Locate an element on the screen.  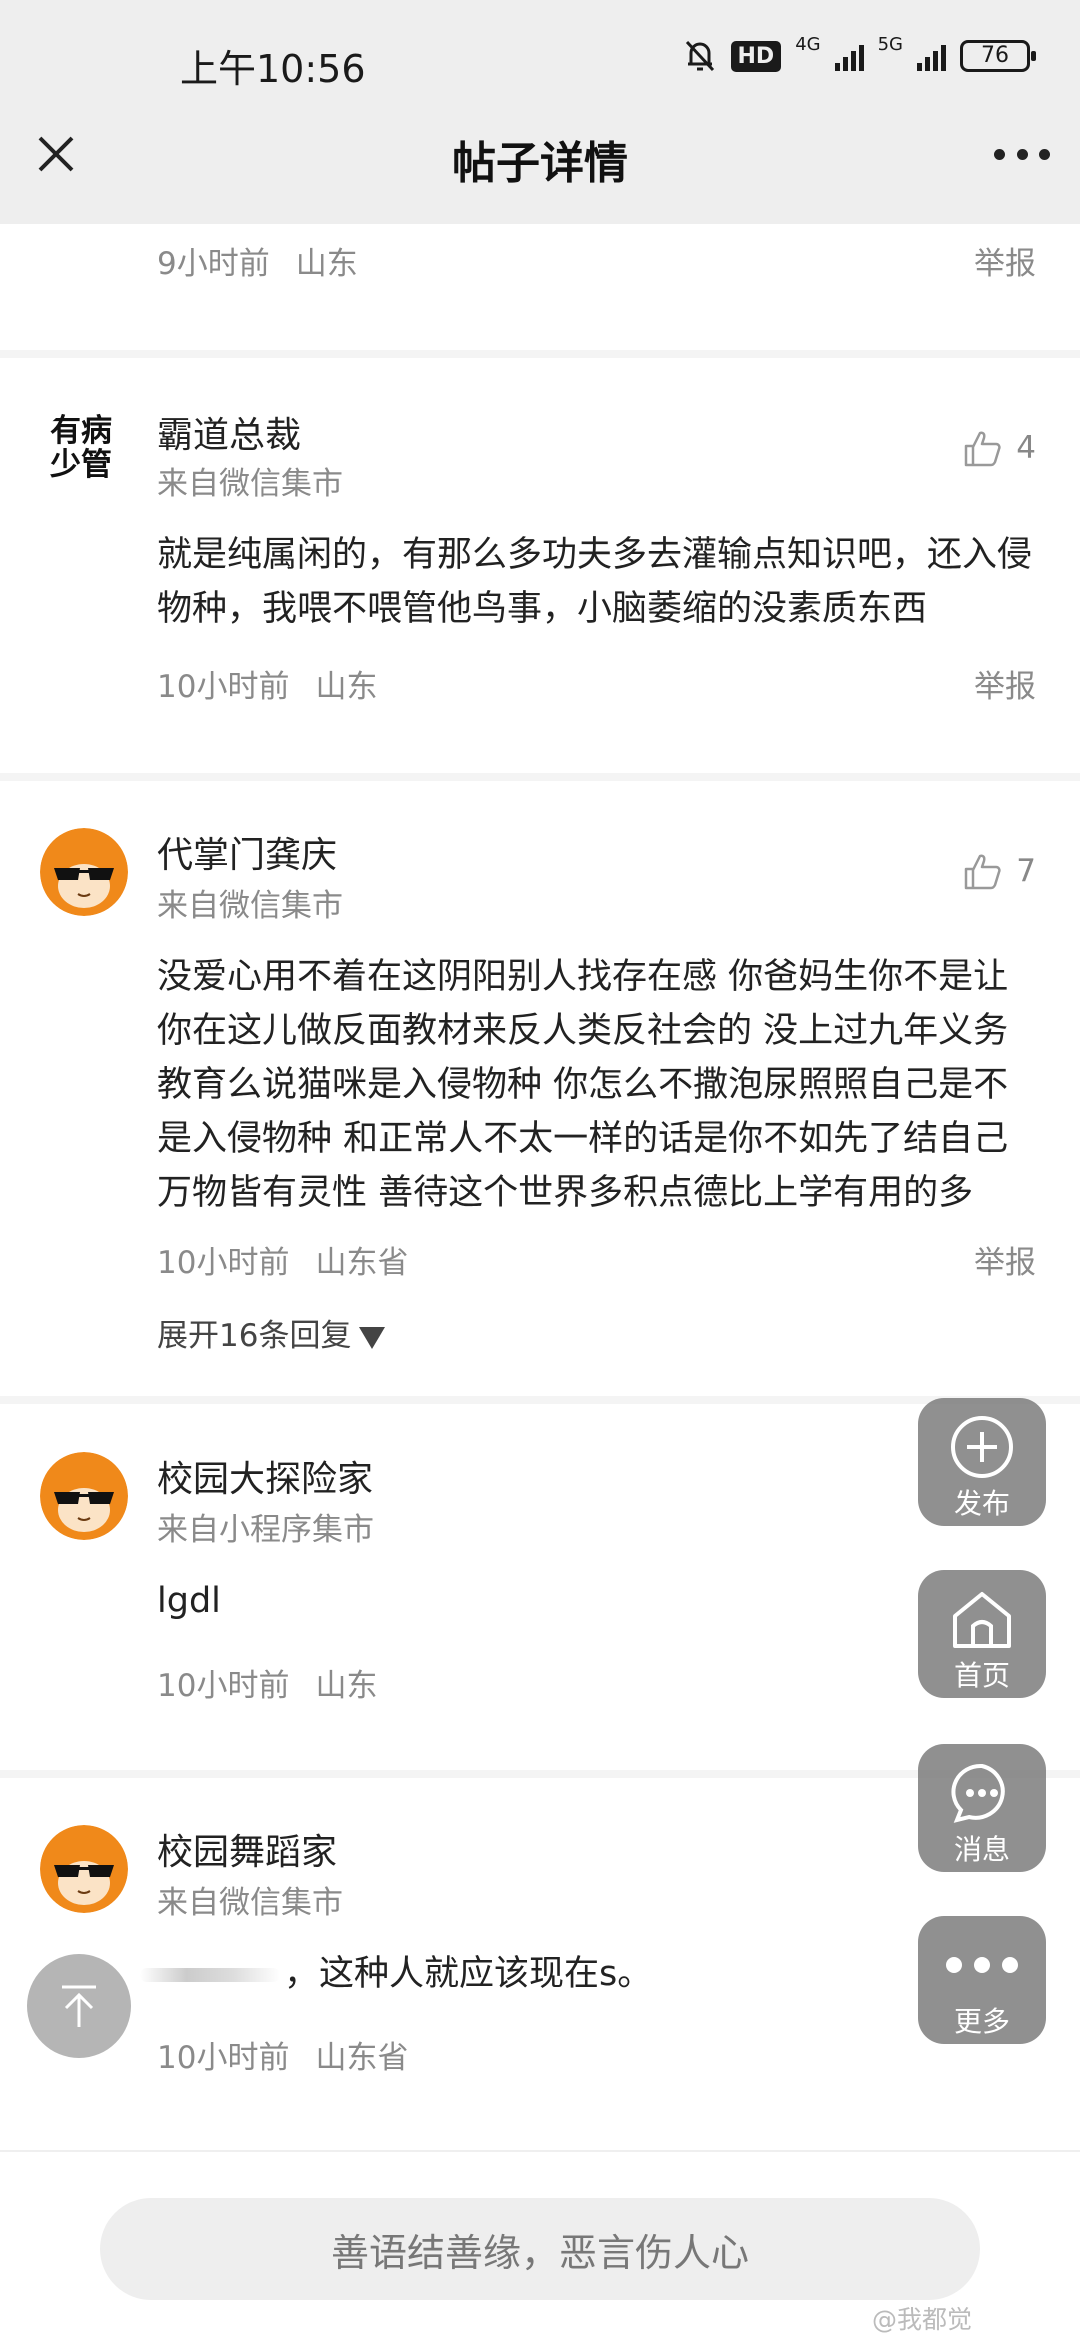
home-button: 首页 is located at coordinates (982, 1634).